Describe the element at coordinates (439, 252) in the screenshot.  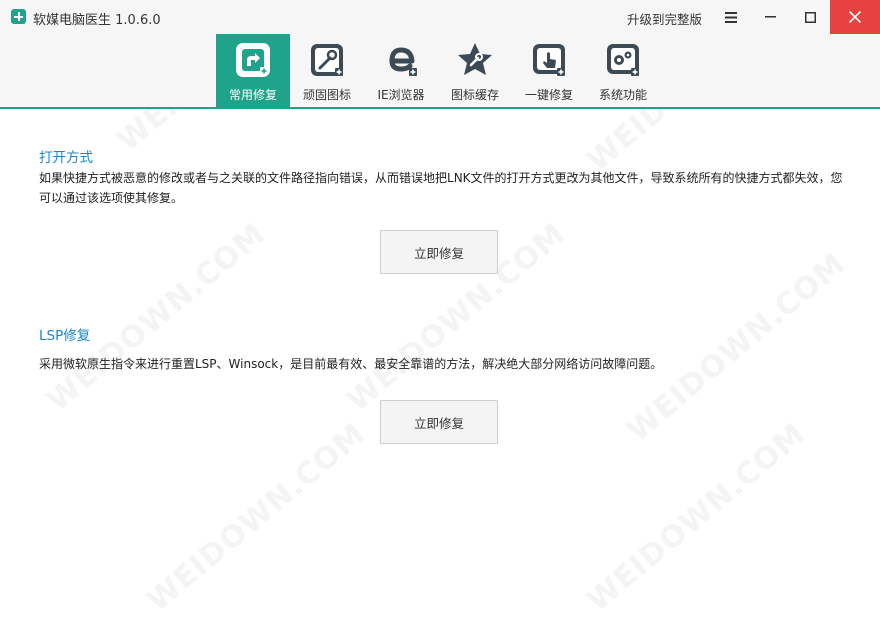
I see `fix-open-with-button: 立即修复` at that location.